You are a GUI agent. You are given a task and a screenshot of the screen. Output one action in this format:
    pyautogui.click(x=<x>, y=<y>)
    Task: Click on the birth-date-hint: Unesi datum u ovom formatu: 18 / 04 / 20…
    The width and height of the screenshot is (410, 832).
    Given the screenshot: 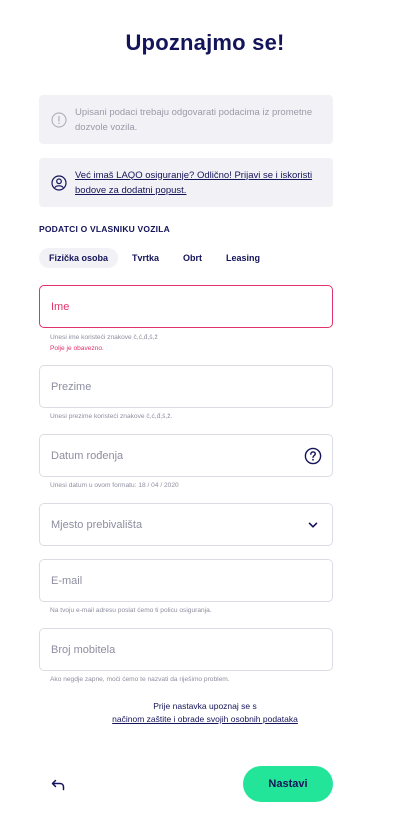 What is the action you would take?
    pyautogui.click(x=114, y=485)
    